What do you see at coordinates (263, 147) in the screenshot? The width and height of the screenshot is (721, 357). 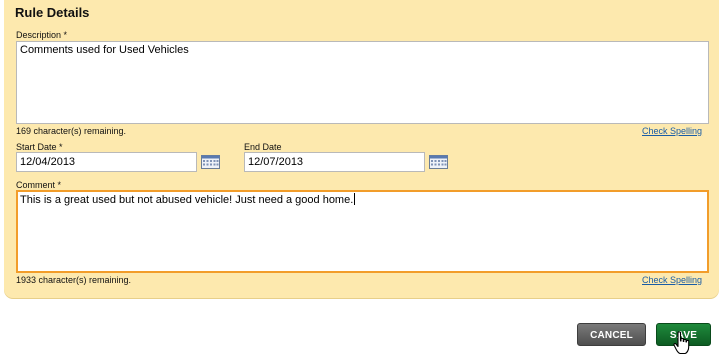 I see `end-date-label: End Date` at bounding box center [263, 147].